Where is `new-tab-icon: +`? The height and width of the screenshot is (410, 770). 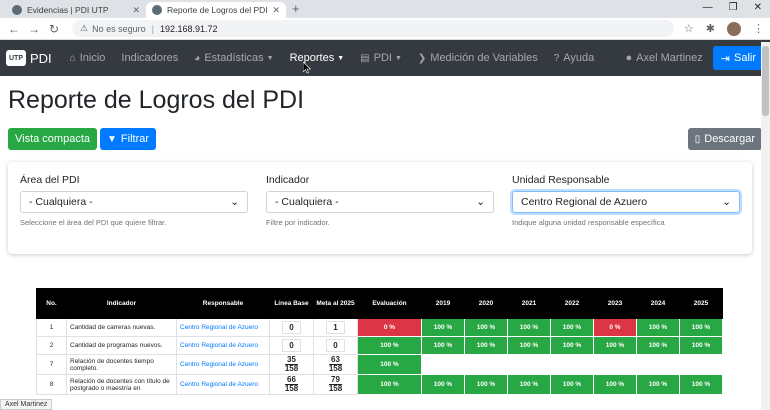
new-tab-icon: + is located at coordinates (296, 8).